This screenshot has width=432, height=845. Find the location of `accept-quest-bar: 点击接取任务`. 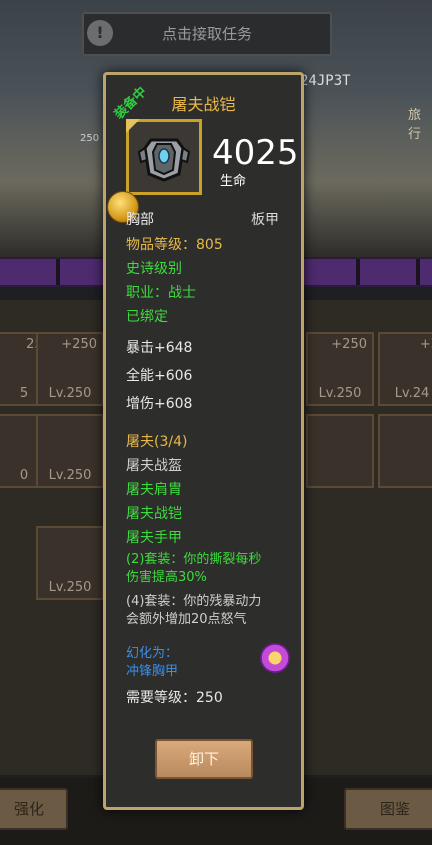

accept-quest-bar: 点击接取任务 is located at coordinates (207, 34).